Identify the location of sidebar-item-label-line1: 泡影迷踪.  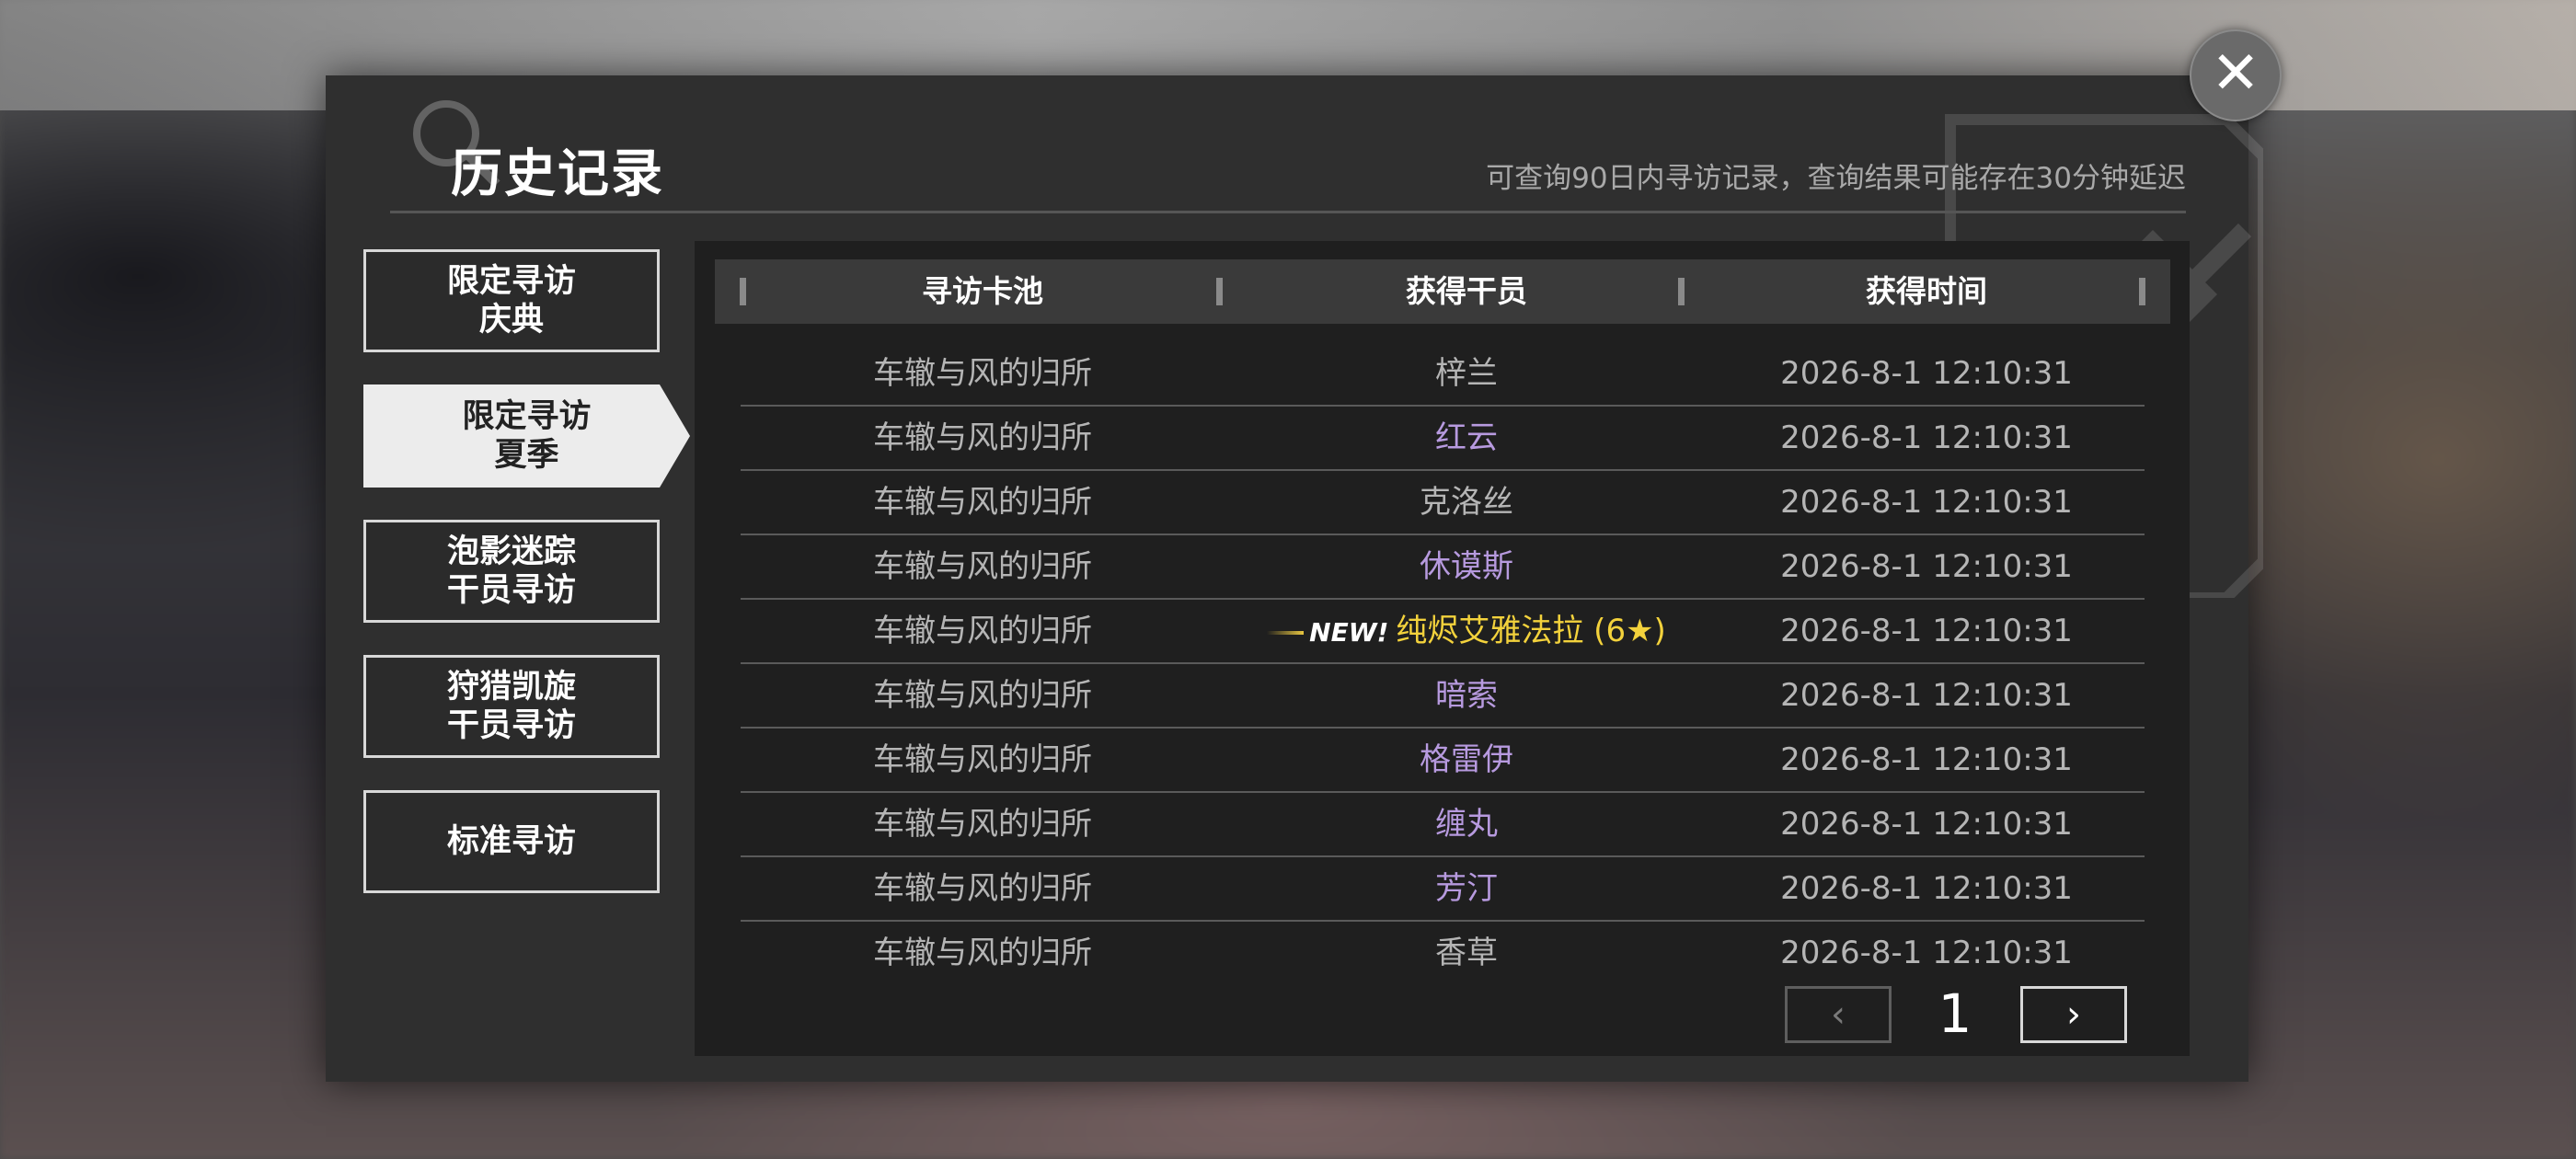
(511, 552).